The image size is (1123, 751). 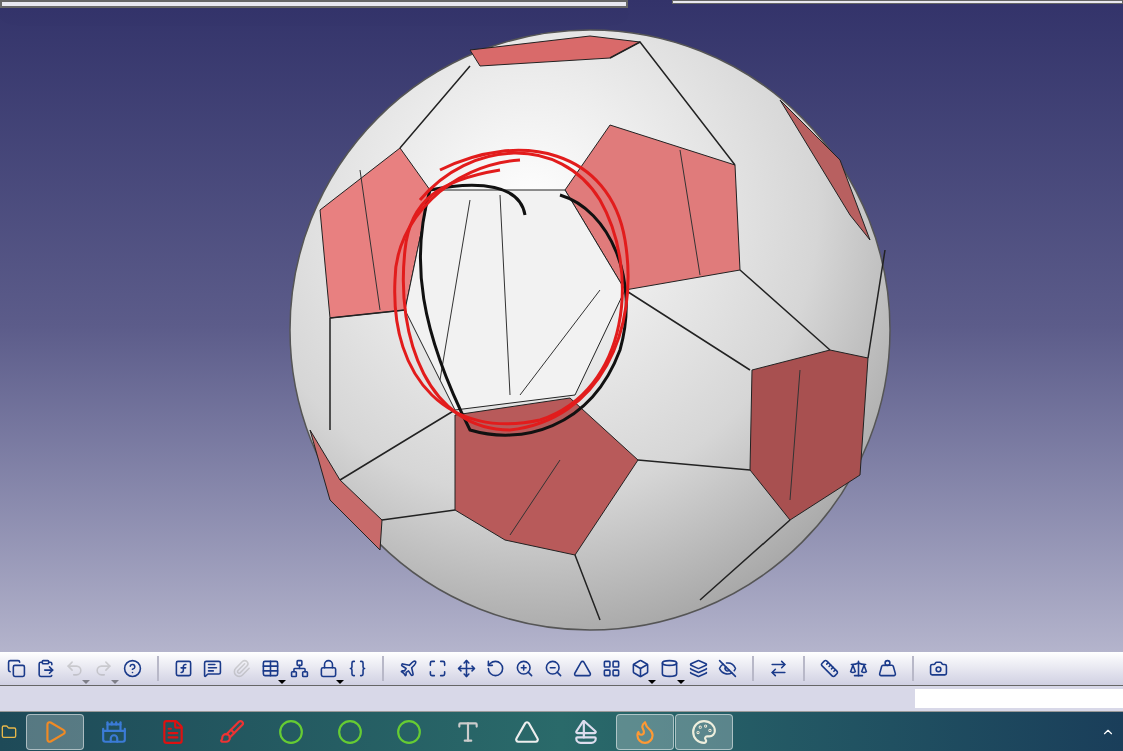 I want to click on swap-icon, so click(x=778, y=668).